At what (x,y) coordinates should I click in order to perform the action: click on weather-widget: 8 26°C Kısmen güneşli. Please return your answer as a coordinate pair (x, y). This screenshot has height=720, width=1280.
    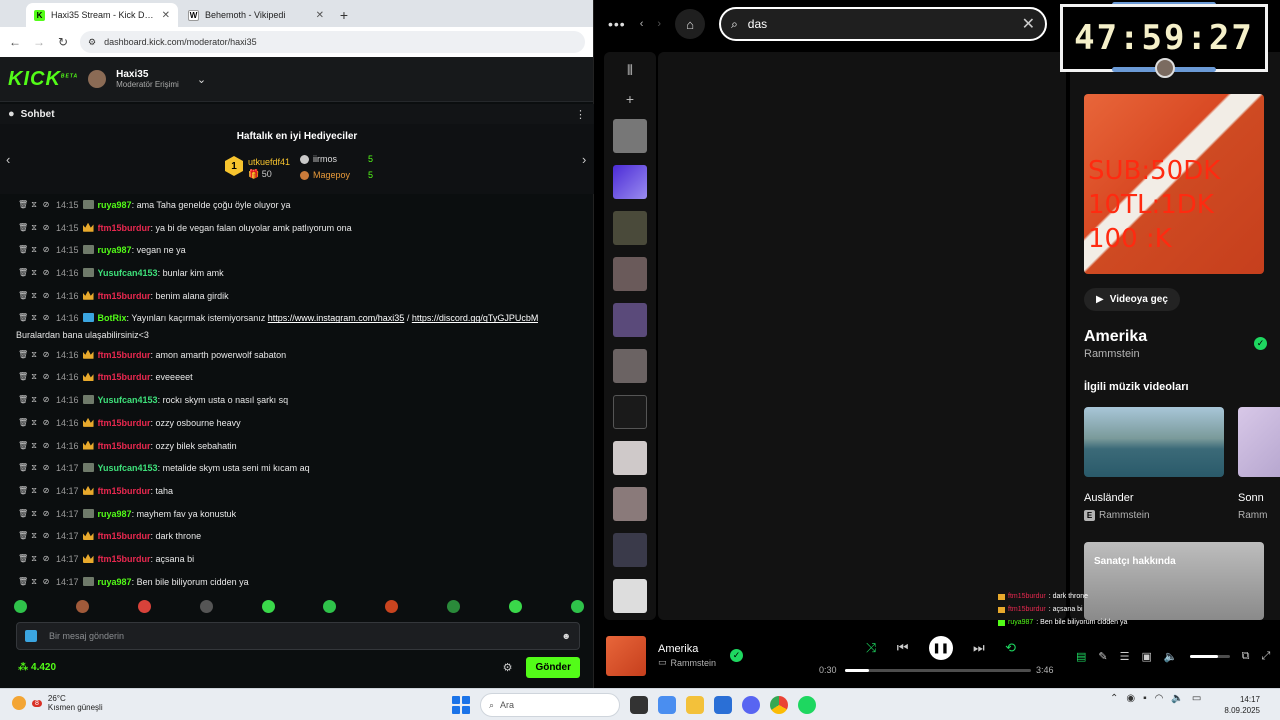
    Looking at the image, I should click on (57, 703).